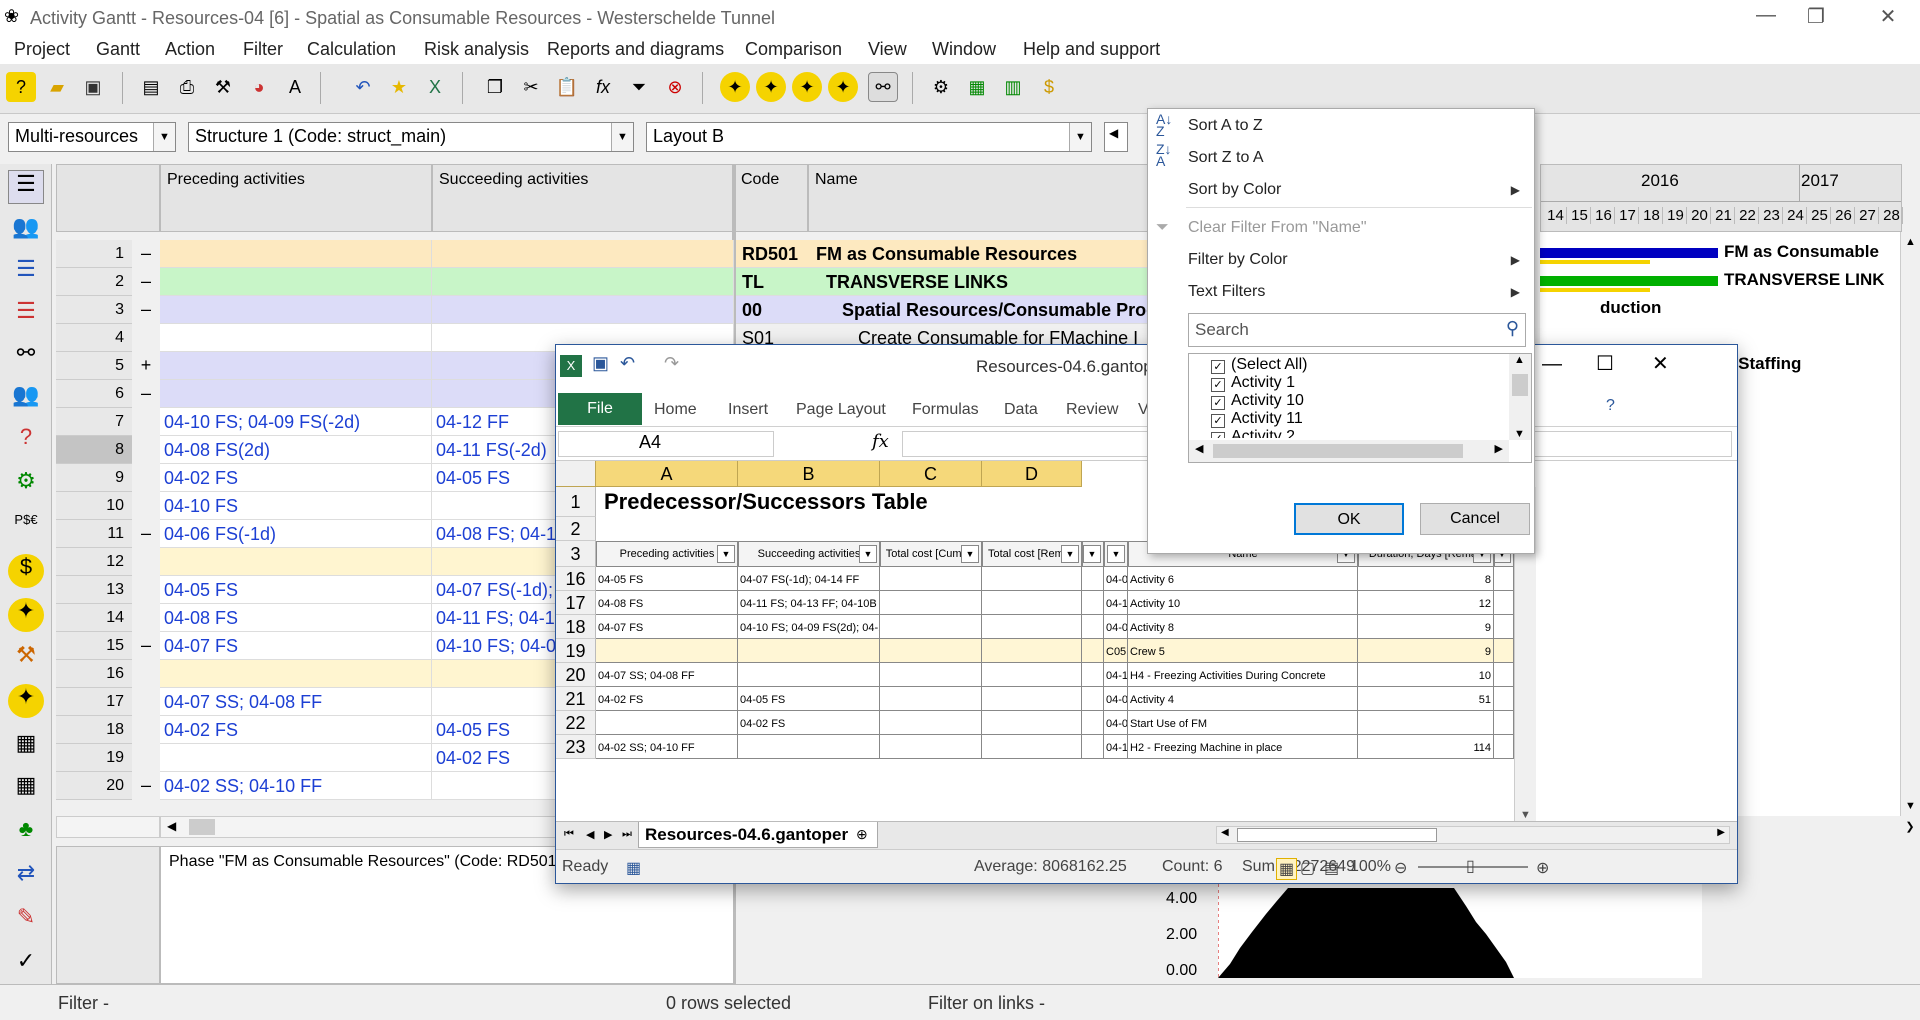  Describe the element at coordinates (667, 675) in the screenshot. I see `cell-preceding: 04-07 SS; 04-08 FF` at that location.